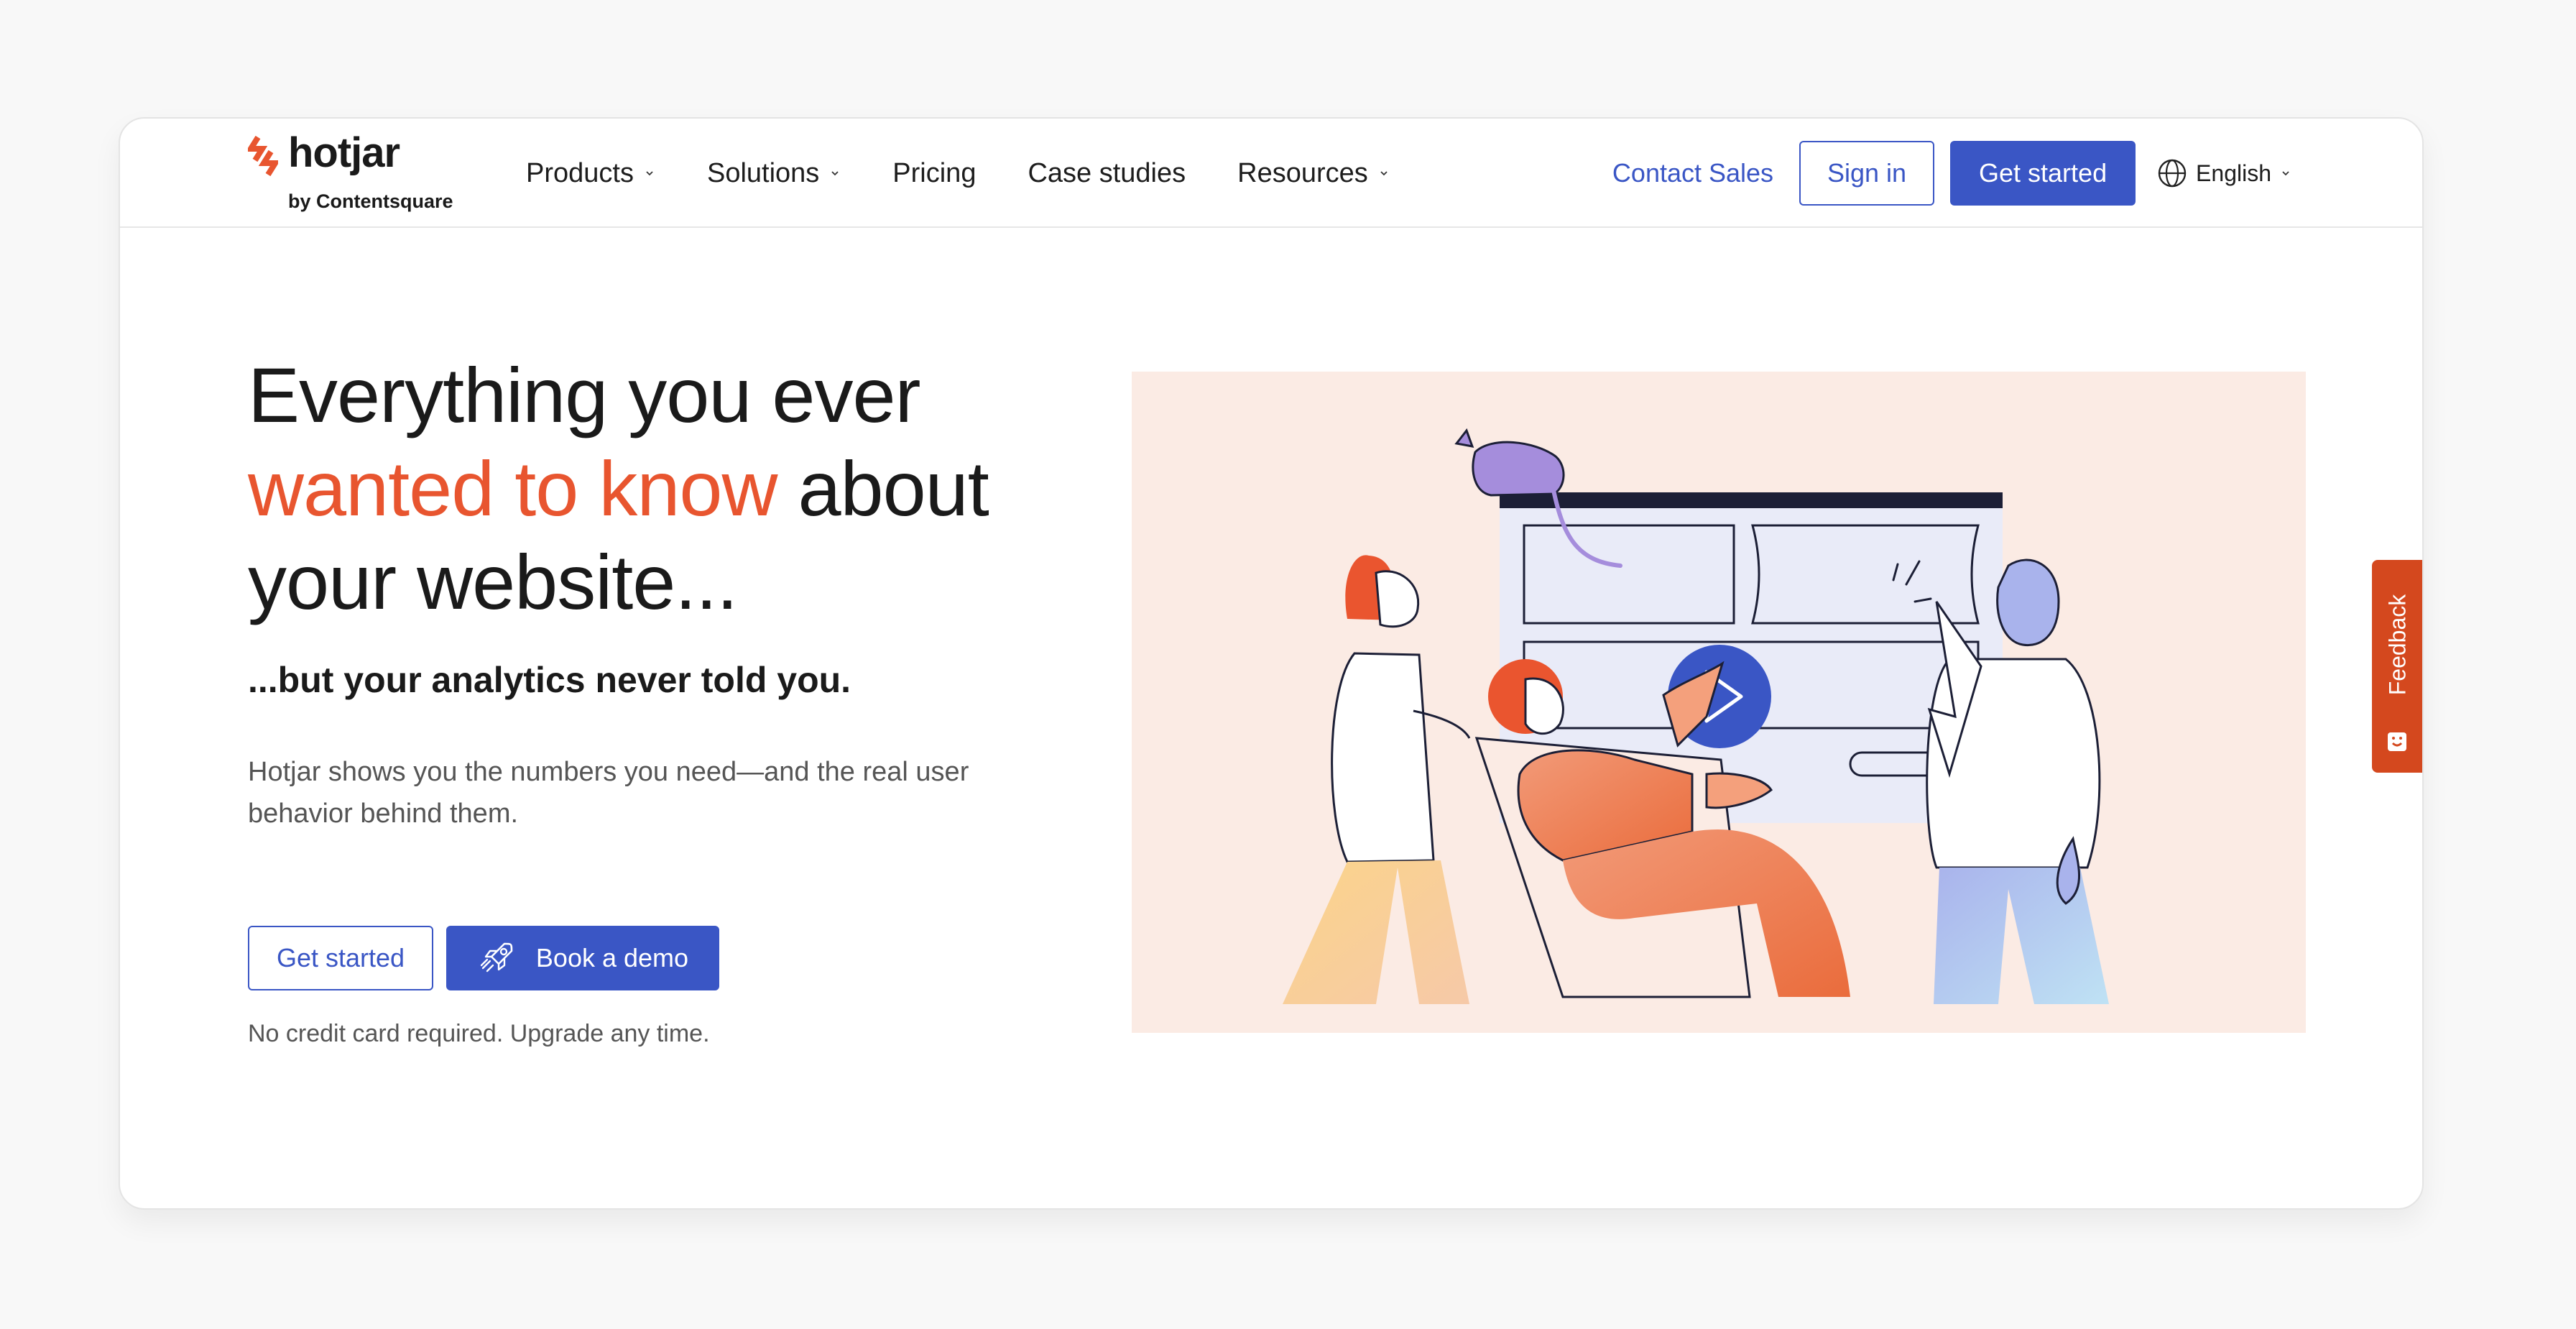 This screenshot has height=1329, width=2576. I want to click on hero-subhead: ...but your analytics never told you., so click(549, 680).